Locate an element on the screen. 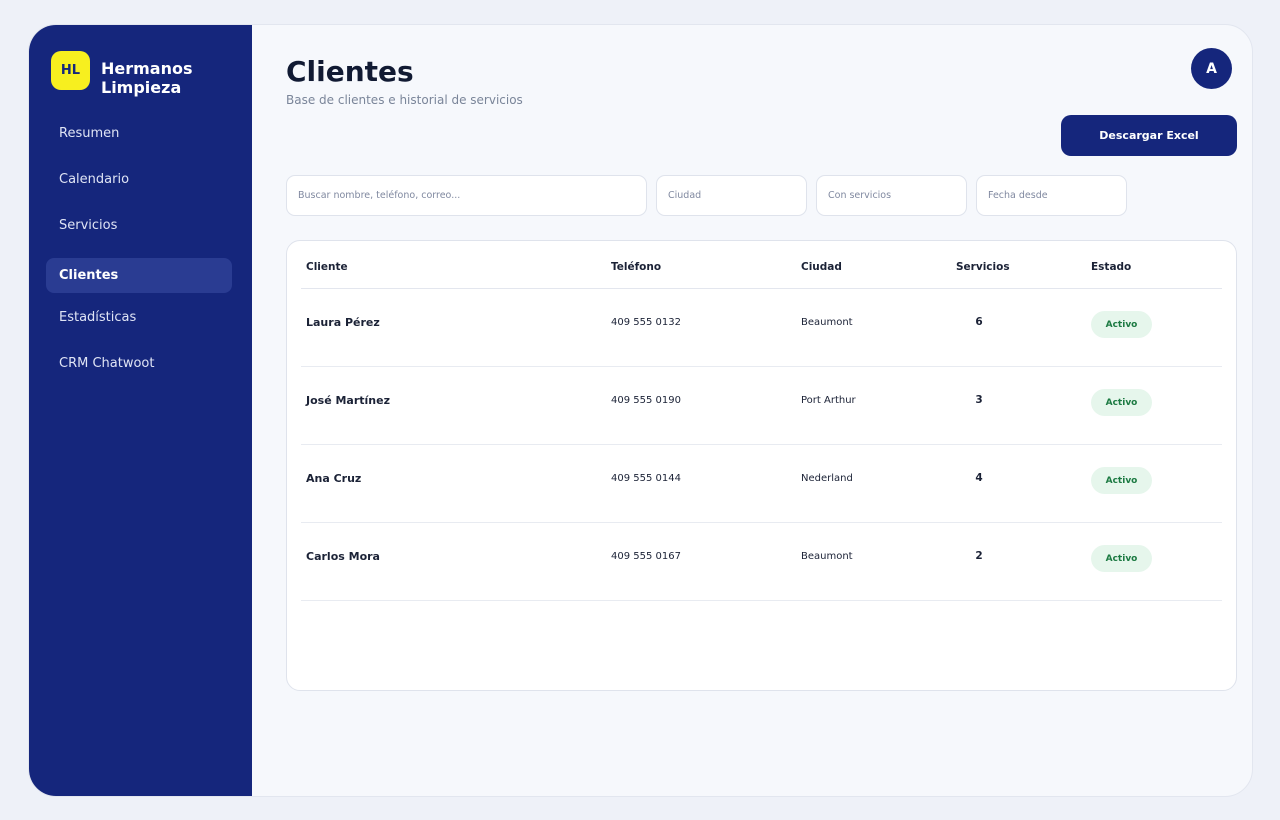 This screenshot has height=820, width=1280. client-city: Nederland is located at coordinates (827, 478).